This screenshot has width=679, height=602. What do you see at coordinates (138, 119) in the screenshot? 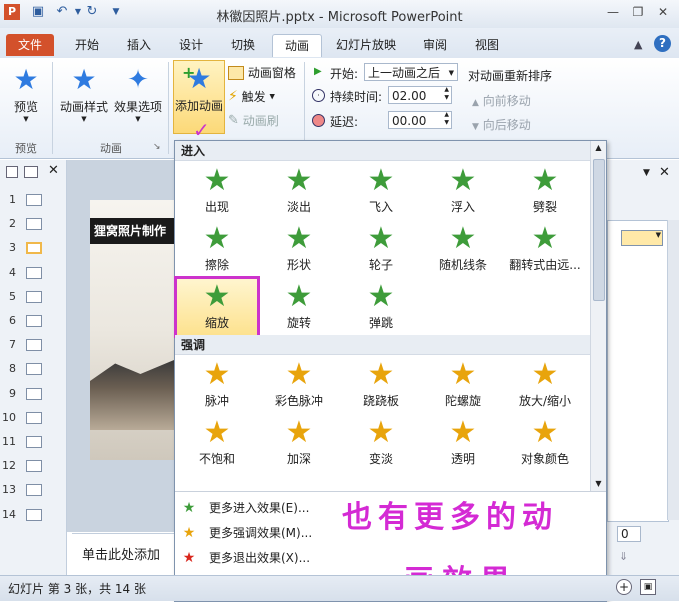
I see `effect-options-dropdown-icon: ▼` at bounding box center [138, 119].